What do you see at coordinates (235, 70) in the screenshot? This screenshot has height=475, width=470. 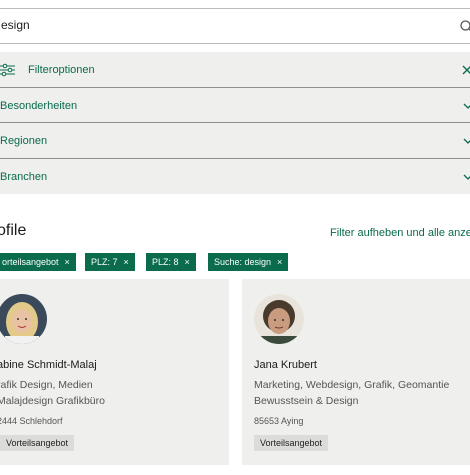 I see `filter-options-row: Filteroptionen` at bounding box center [235, 70].